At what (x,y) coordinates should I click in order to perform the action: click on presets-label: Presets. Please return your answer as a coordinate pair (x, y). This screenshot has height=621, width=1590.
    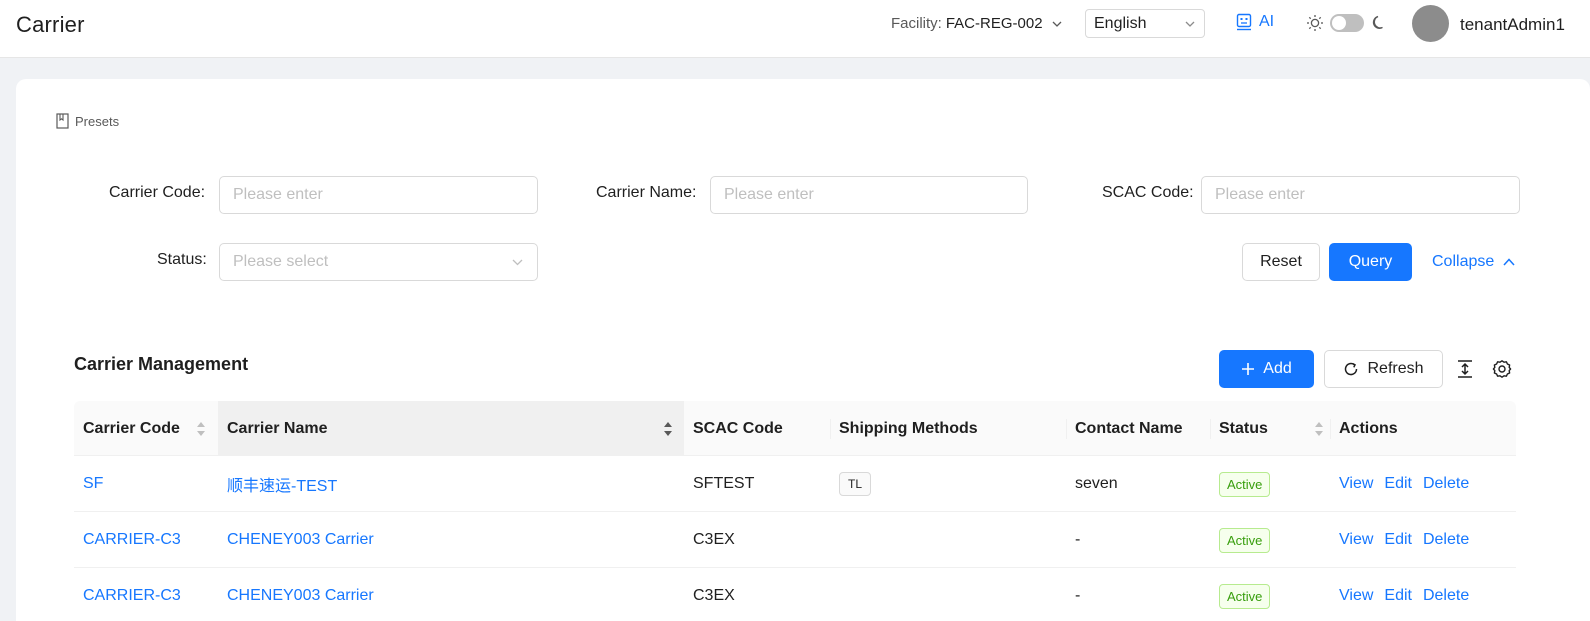
    Looking at the image, I should click on (97, 121).